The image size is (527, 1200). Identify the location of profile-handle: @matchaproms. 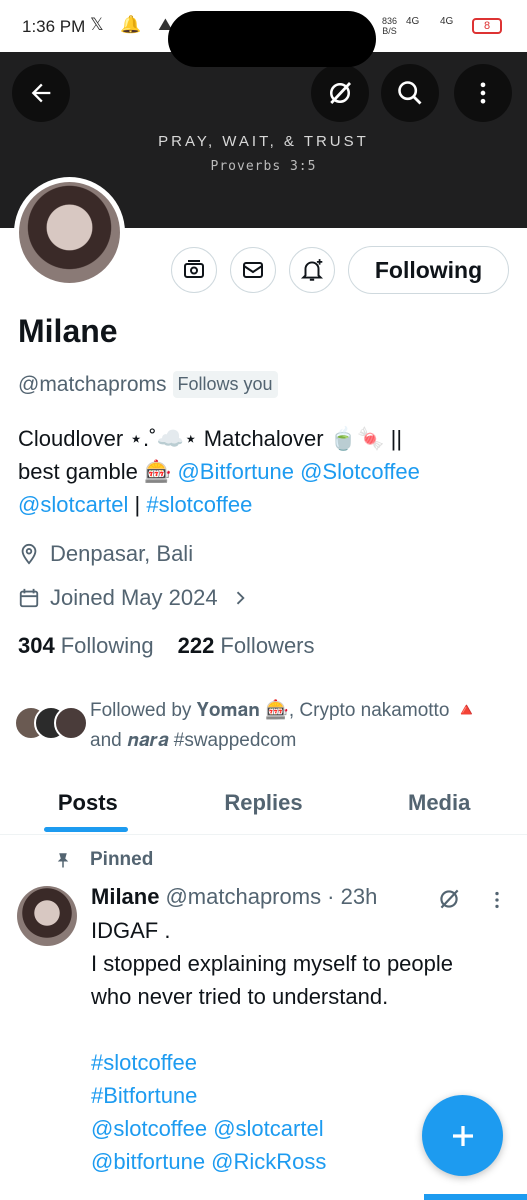
(92, 384).